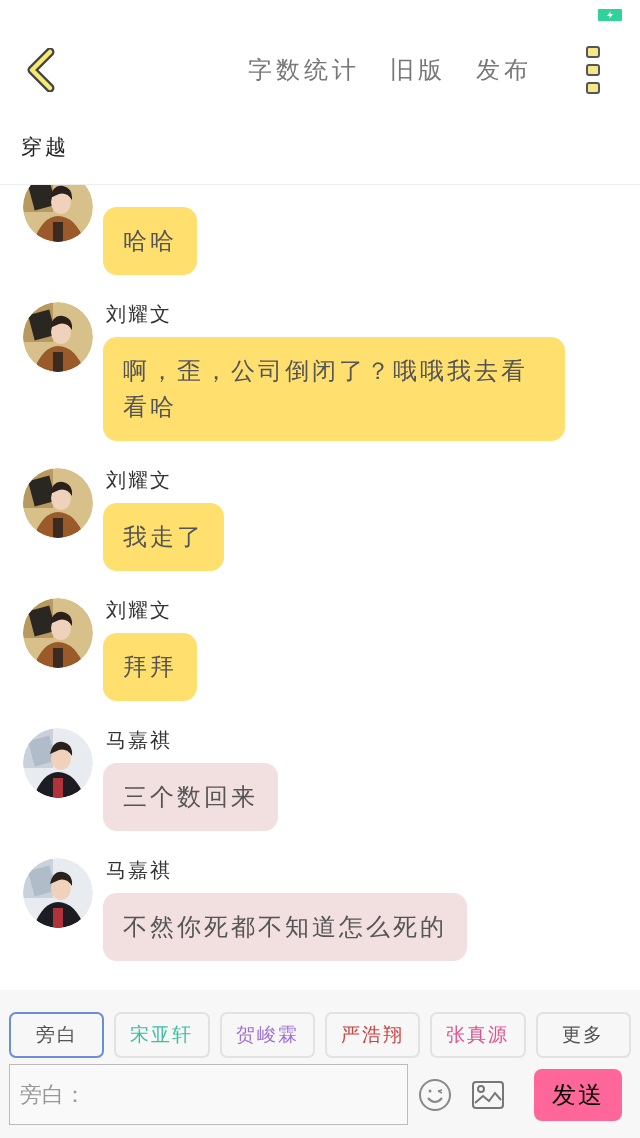 Image resolution: width=640 pixels, height=1138 pixels. What do you see at coordinates (41, 70) in the screenshot?
I see `back-icon` at bounding box center [41, 70].